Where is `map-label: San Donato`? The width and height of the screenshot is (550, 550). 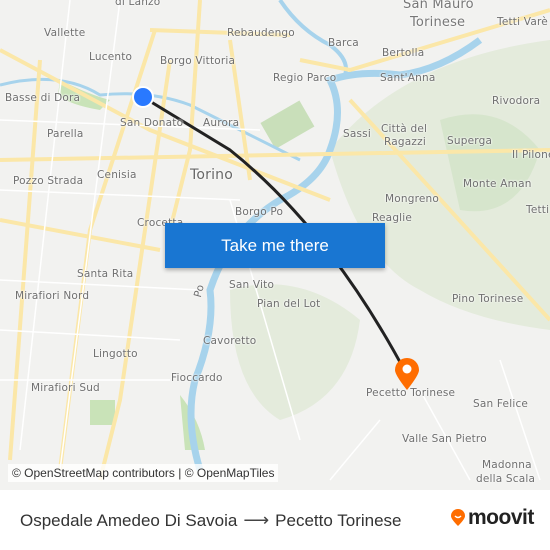 map-label: San Donato is located at coordinates (152, 123).